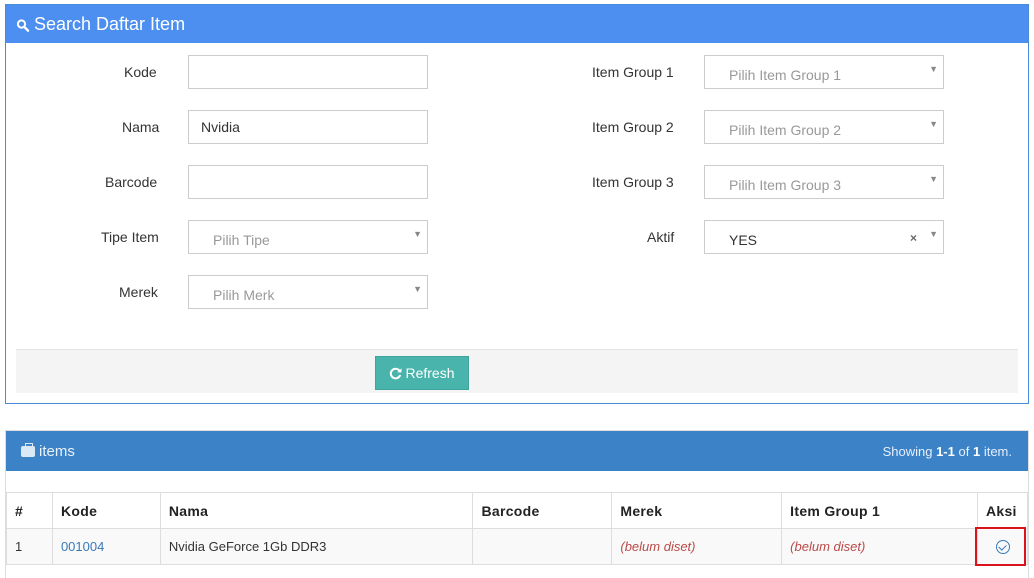  I want to click on items-panel-header: items Showing 1-1 of 1 item., so click(517, 451).